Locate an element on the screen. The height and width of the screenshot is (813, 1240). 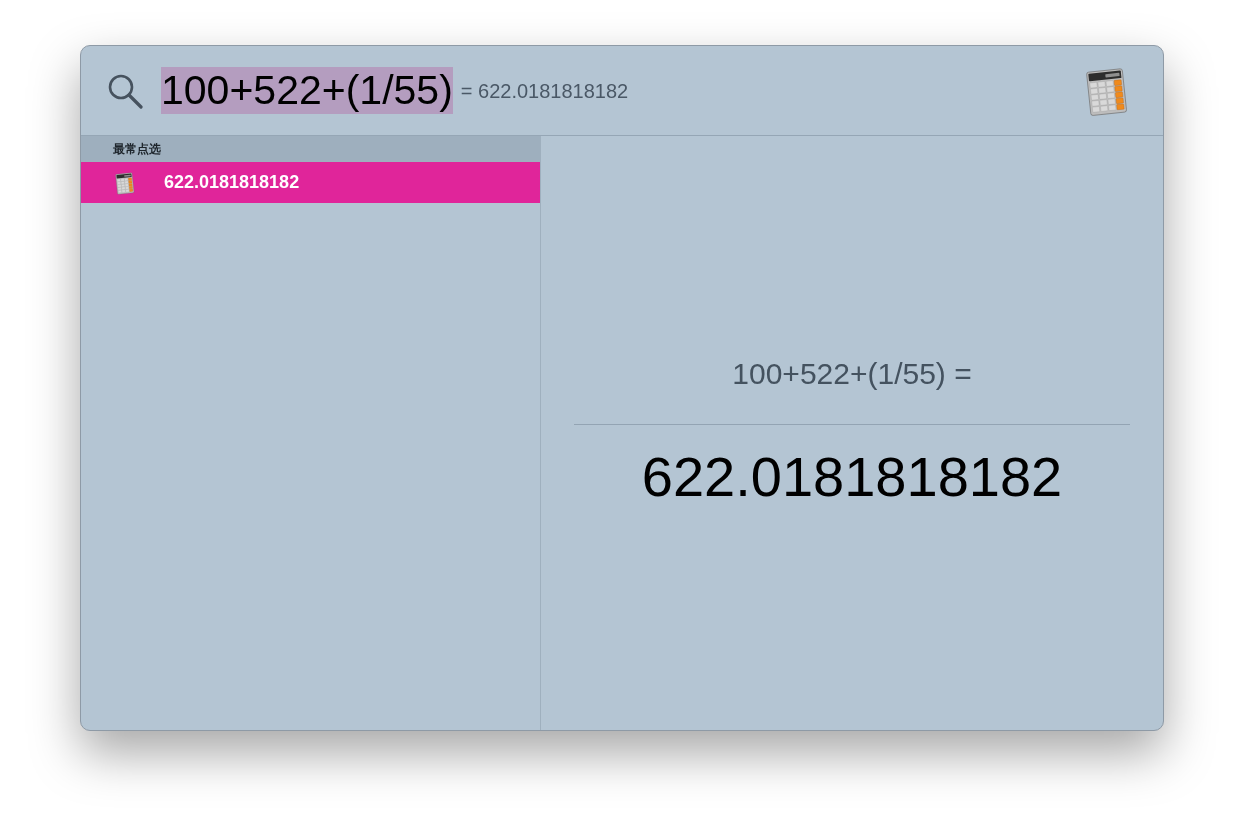
query-text: 100+522+(1/55) is located at coordinates (307, 90).